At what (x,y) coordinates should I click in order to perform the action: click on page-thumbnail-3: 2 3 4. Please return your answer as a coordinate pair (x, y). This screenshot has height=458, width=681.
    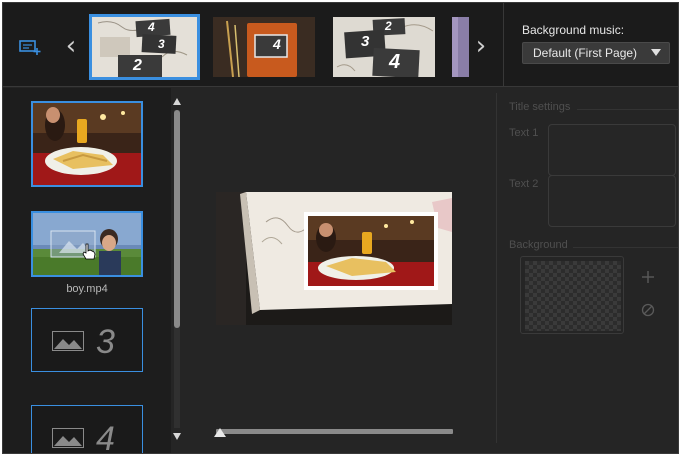
    Looking at the image, I should click on (384, 47).